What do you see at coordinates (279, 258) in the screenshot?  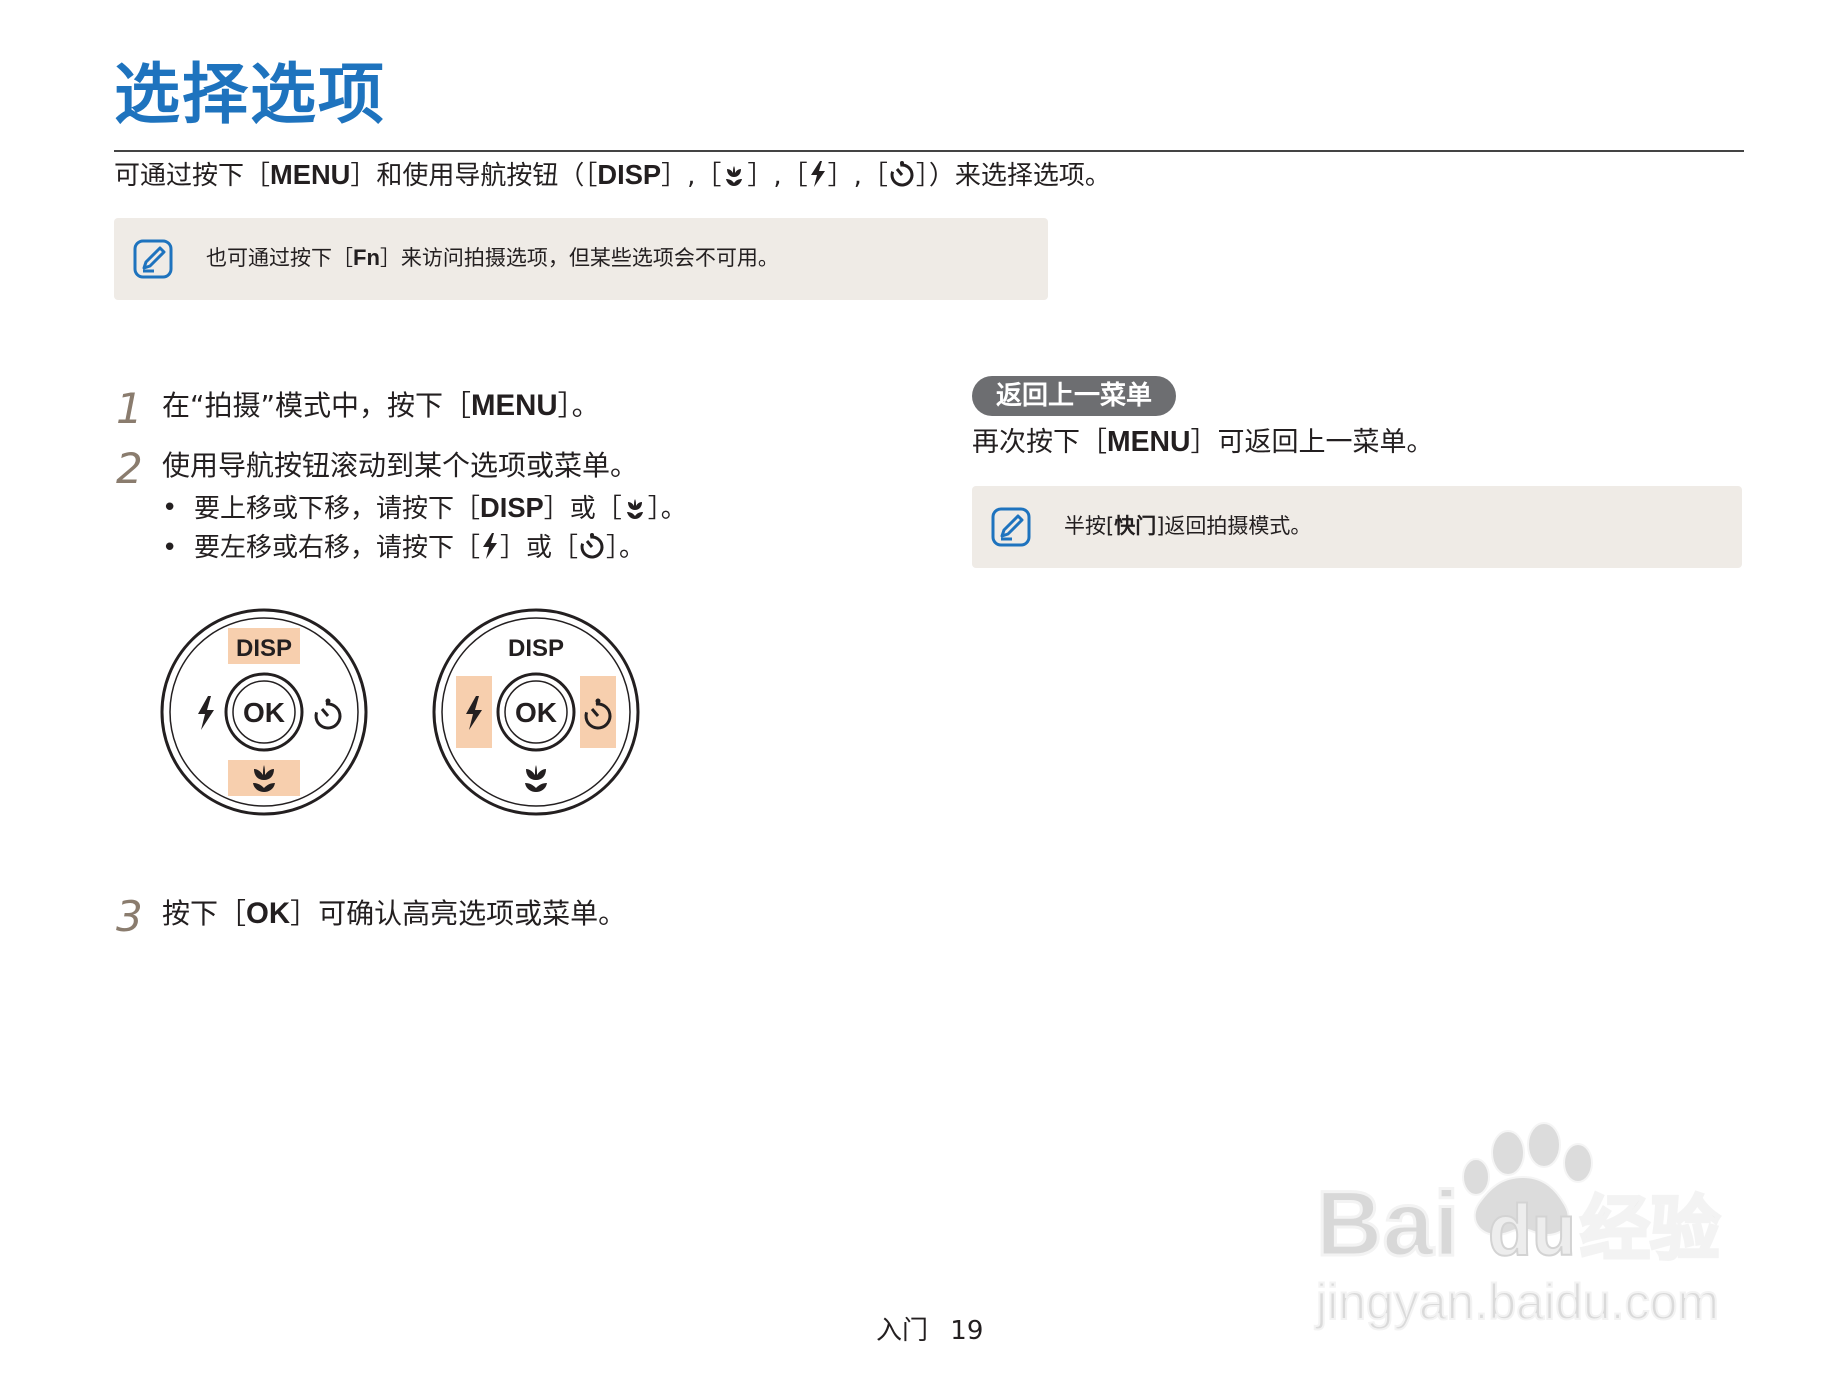 I see `tip-prefix: 也可通过按下［` at bounding box center [279, 258].